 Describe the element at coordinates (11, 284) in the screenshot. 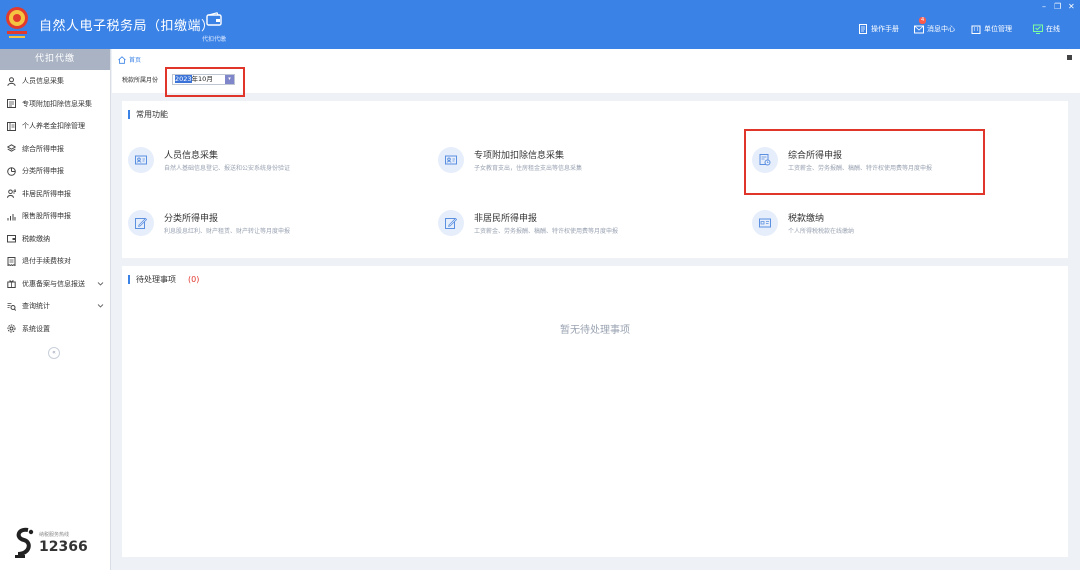

I see `gift-icon` at that location.